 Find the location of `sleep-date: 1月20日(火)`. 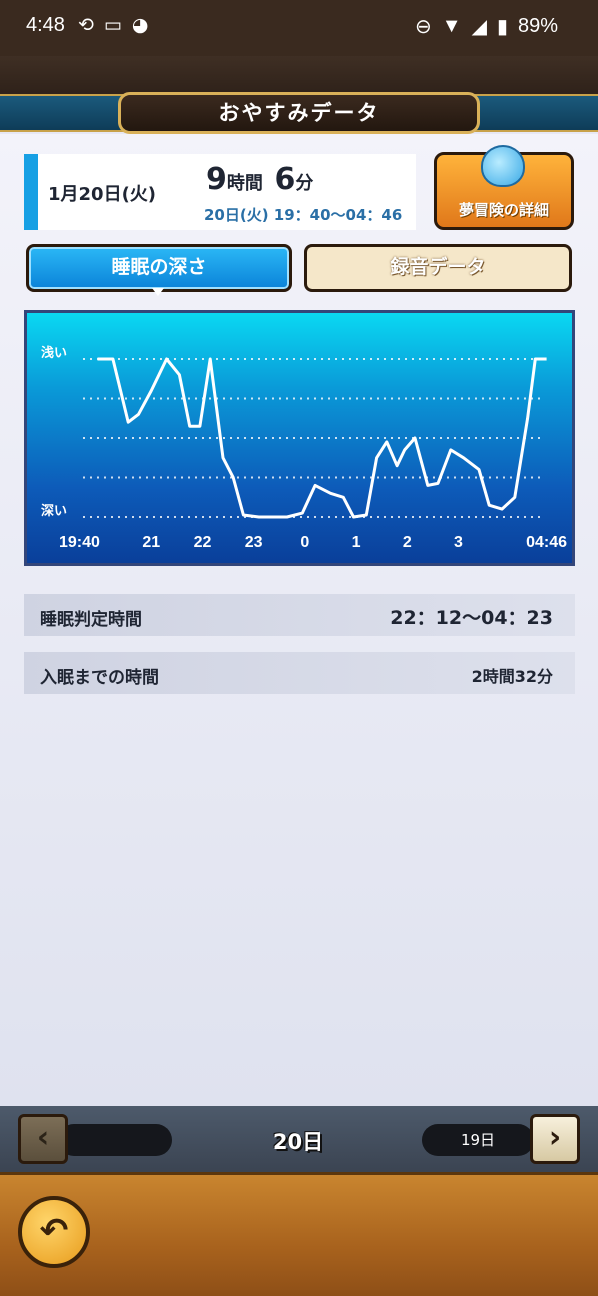

sleep-date: 1月20日(火) is located at coordinates (102, 194).